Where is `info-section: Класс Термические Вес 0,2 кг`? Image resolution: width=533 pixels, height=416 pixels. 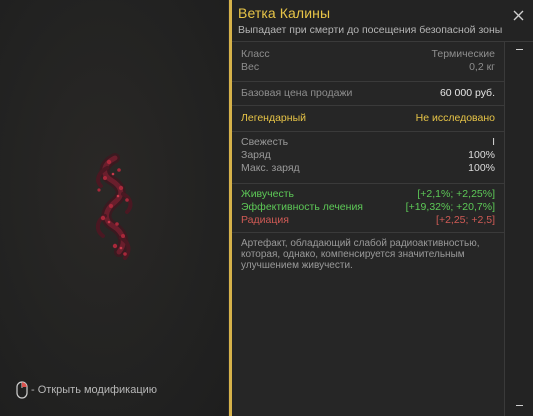
info-section: Класс Термические Вес 0,2 кг is located at coordinates (368, 62).